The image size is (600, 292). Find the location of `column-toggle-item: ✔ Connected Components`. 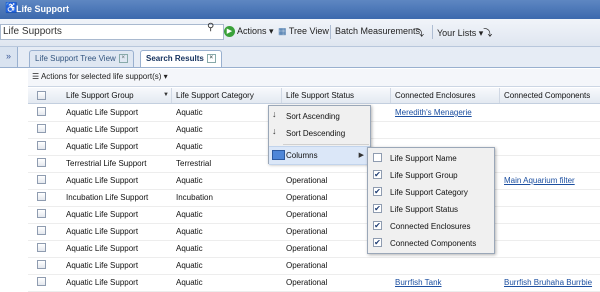

column-toggle-item: ✔ Connected Components is located at coordinates (431, 243).